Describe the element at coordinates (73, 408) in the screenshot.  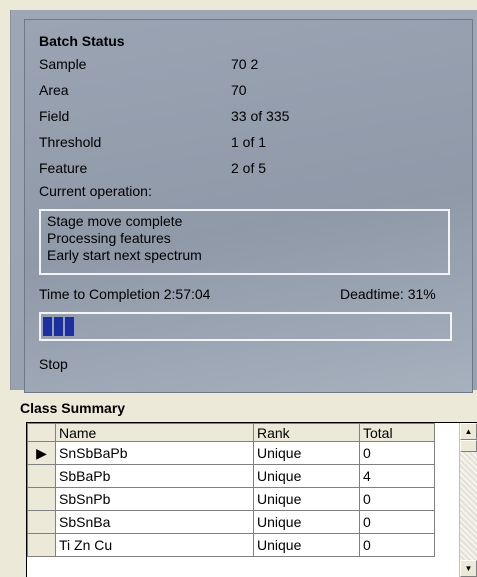
I see `class-summary-title: Class Summary` at that location.